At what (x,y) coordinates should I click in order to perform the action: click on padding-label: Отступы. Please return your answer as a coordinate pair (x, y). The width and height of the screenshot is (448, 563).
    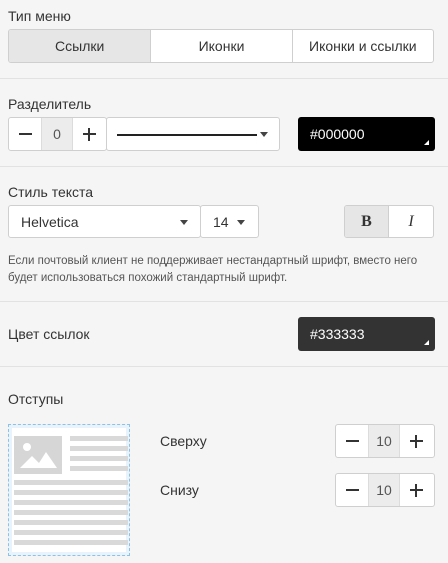
    Looking at the image, I should click on (36, 399).